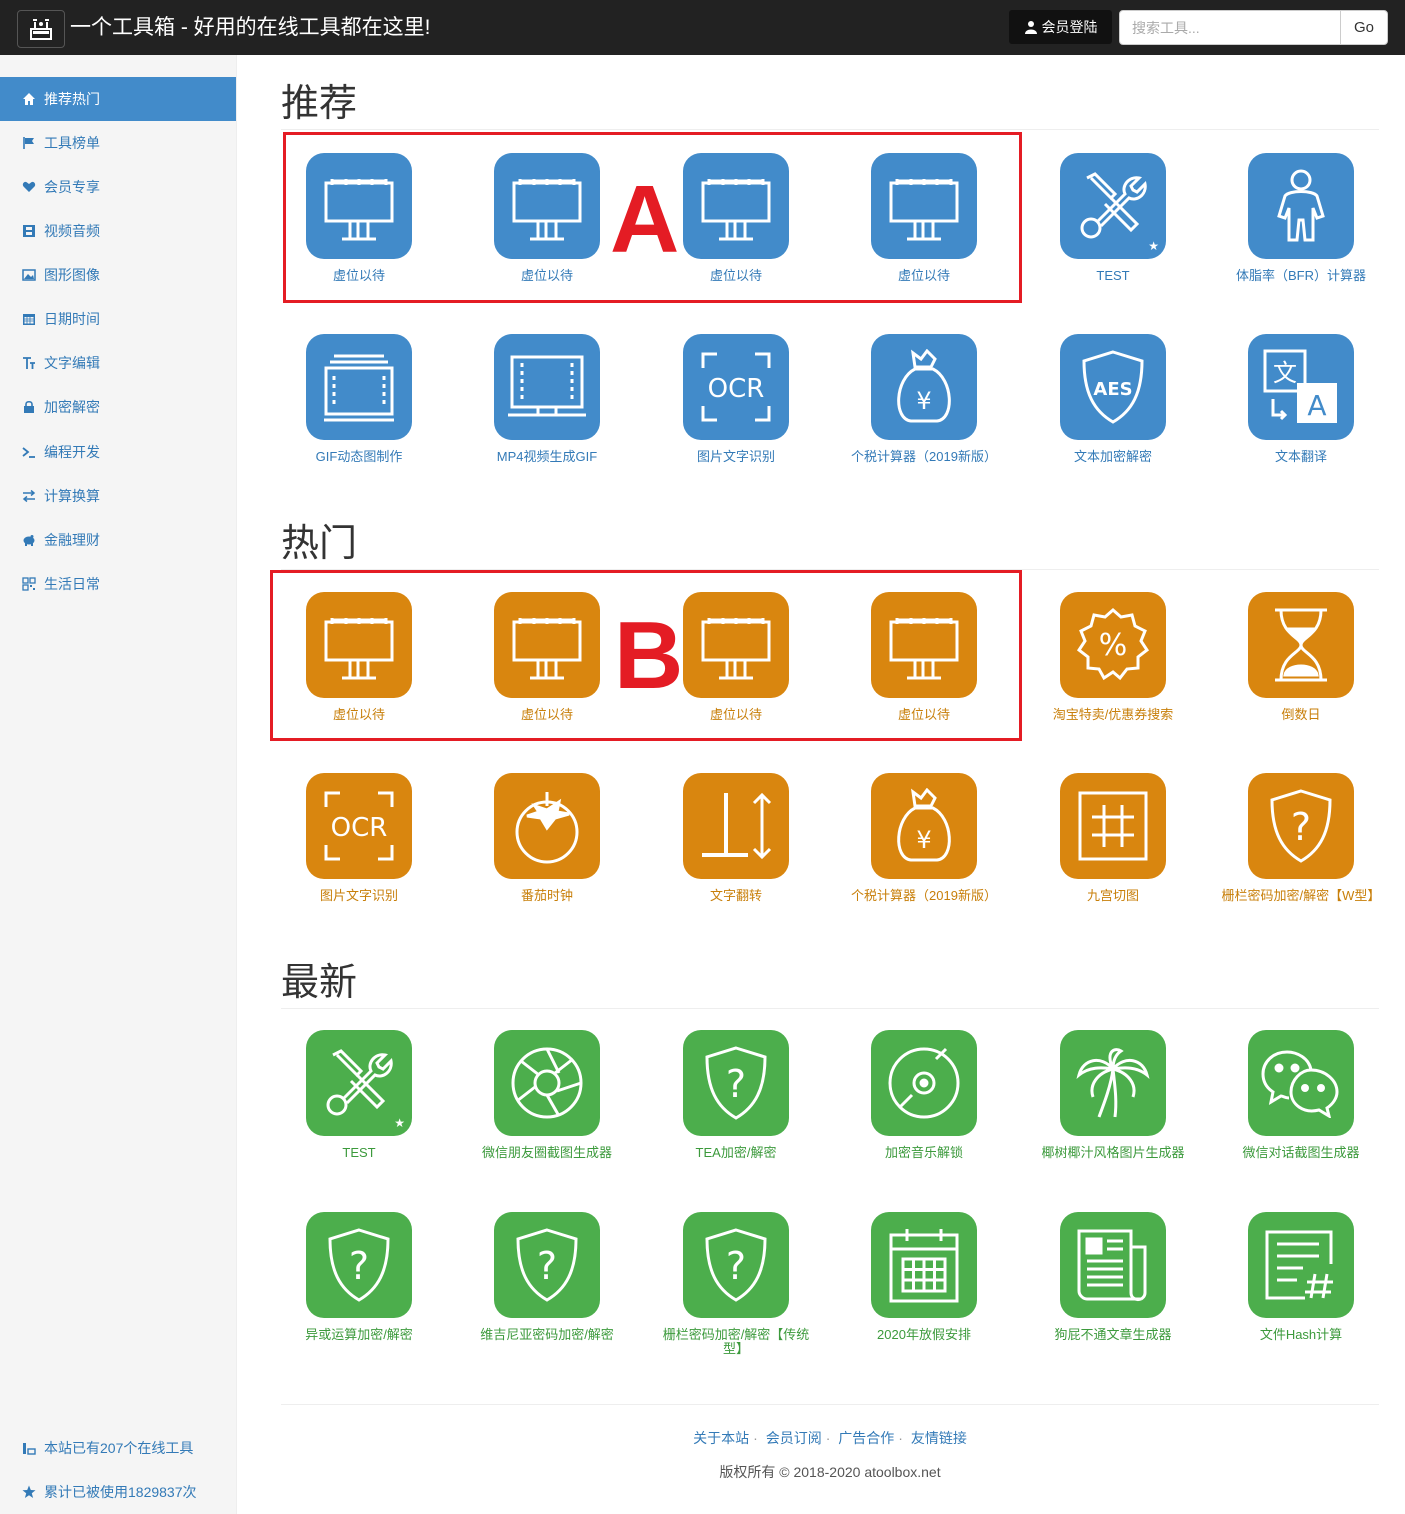 Image resolution: width=1405 pixels, height=1514 pixels. I want to click on search-input, so click(1230, 27).